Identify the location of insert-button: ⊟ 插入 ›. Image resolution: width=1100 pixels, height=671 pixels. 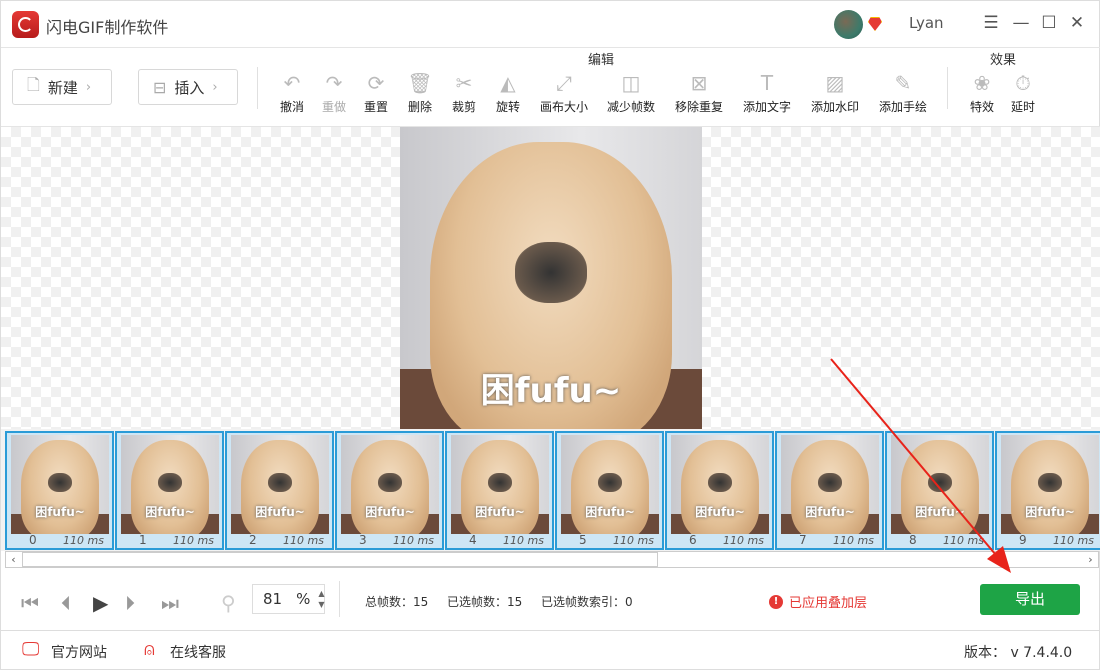
(188, 87).